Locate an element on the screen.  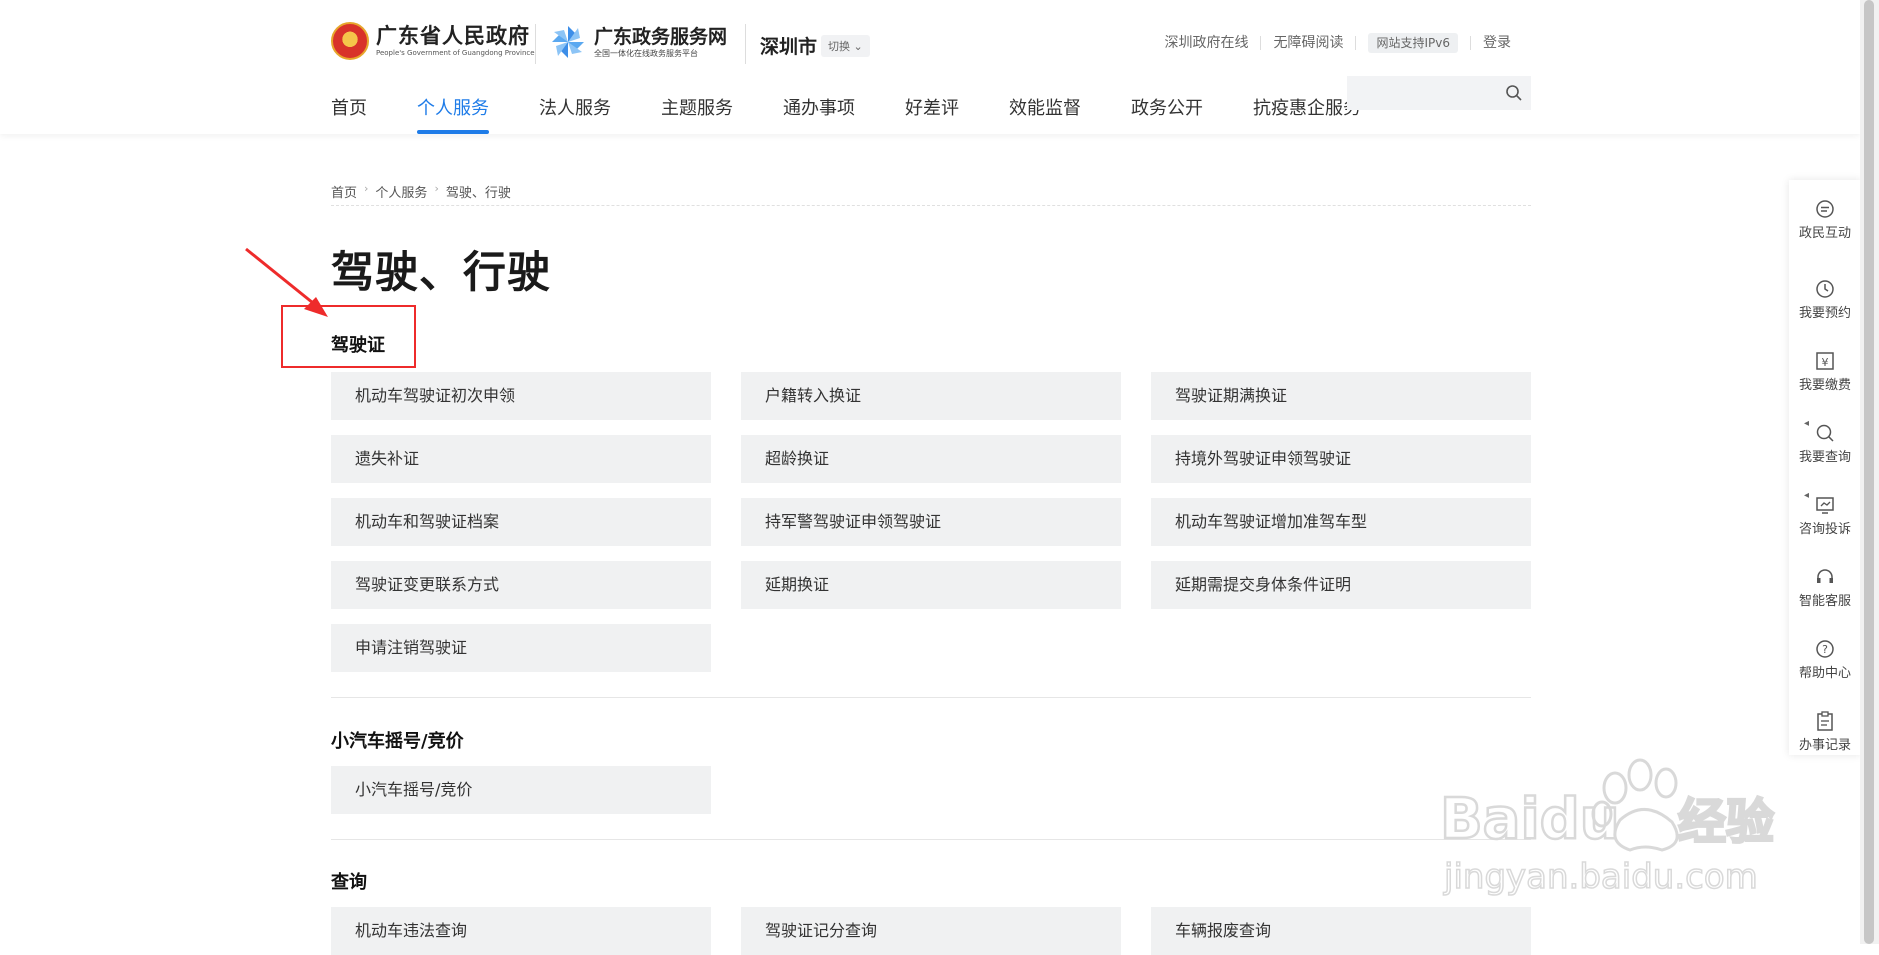
scrollbar-thumb is located at coordinates (1869, 472).